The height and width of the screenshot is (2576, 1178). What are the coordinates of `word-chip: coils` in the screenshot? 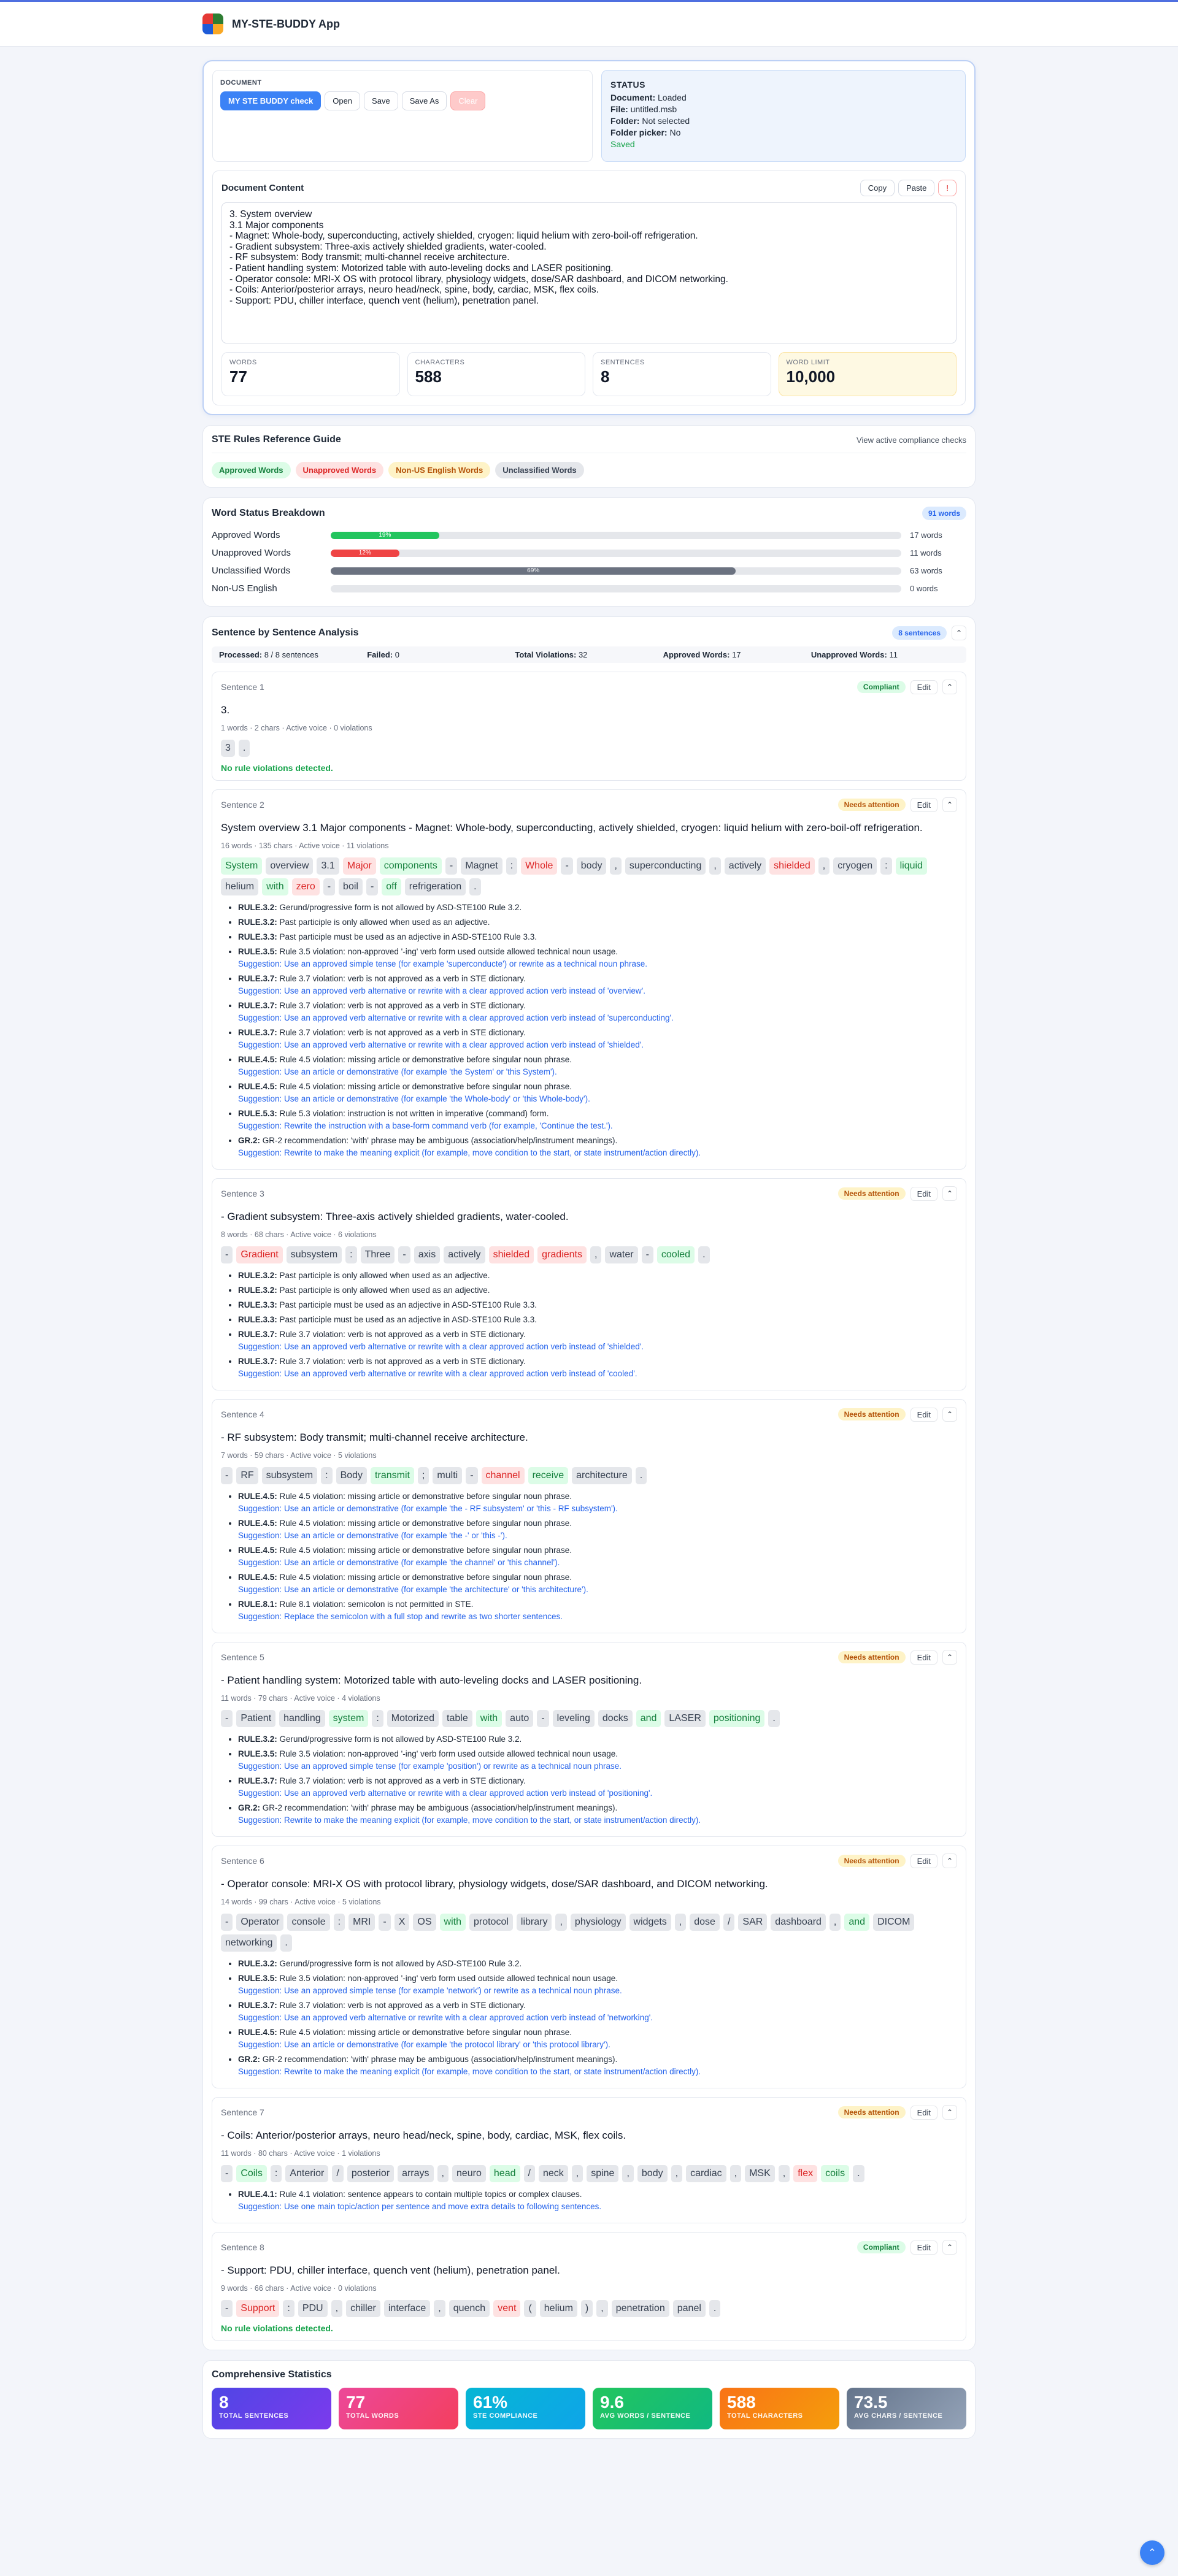 It's located at (835, 2173).